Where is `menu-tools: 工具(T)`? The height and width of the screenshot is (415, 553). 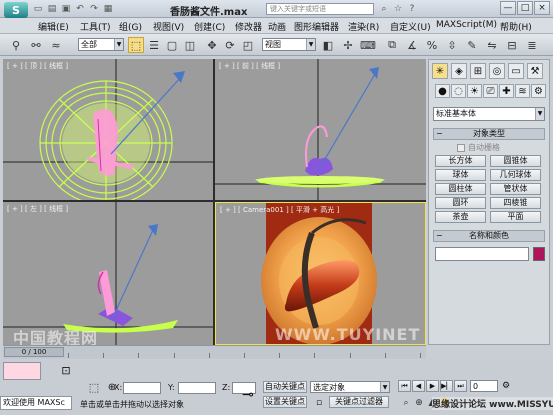 menu-tools: 工具(T) is located at coordinates (95, 26).